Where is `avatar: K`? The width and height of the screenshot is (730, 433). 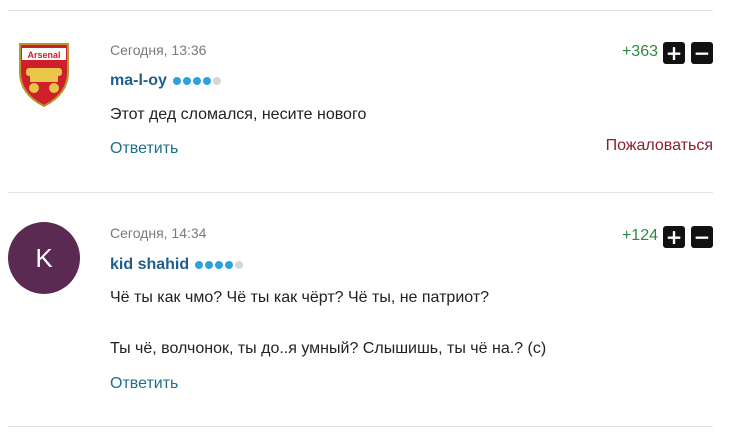 avatar: K is located at coordinates (44, 258).